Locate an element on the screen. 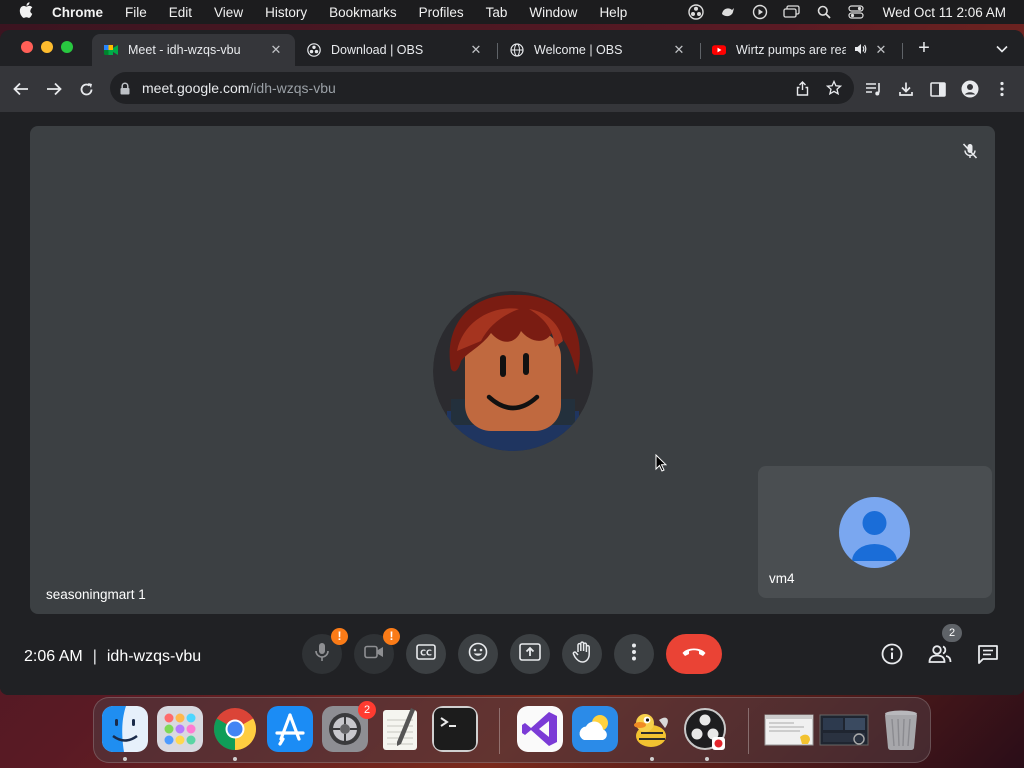  svg-text: CC is located at coordinates (426, 652).